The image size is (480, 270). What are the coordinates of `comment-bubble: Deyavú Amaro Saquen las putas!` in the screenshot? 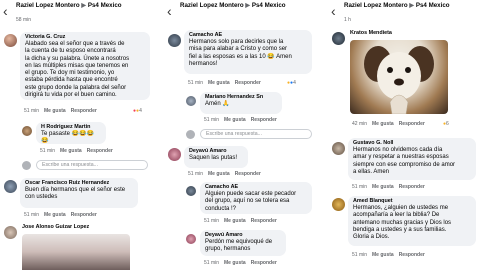 It's located at (216, 157).